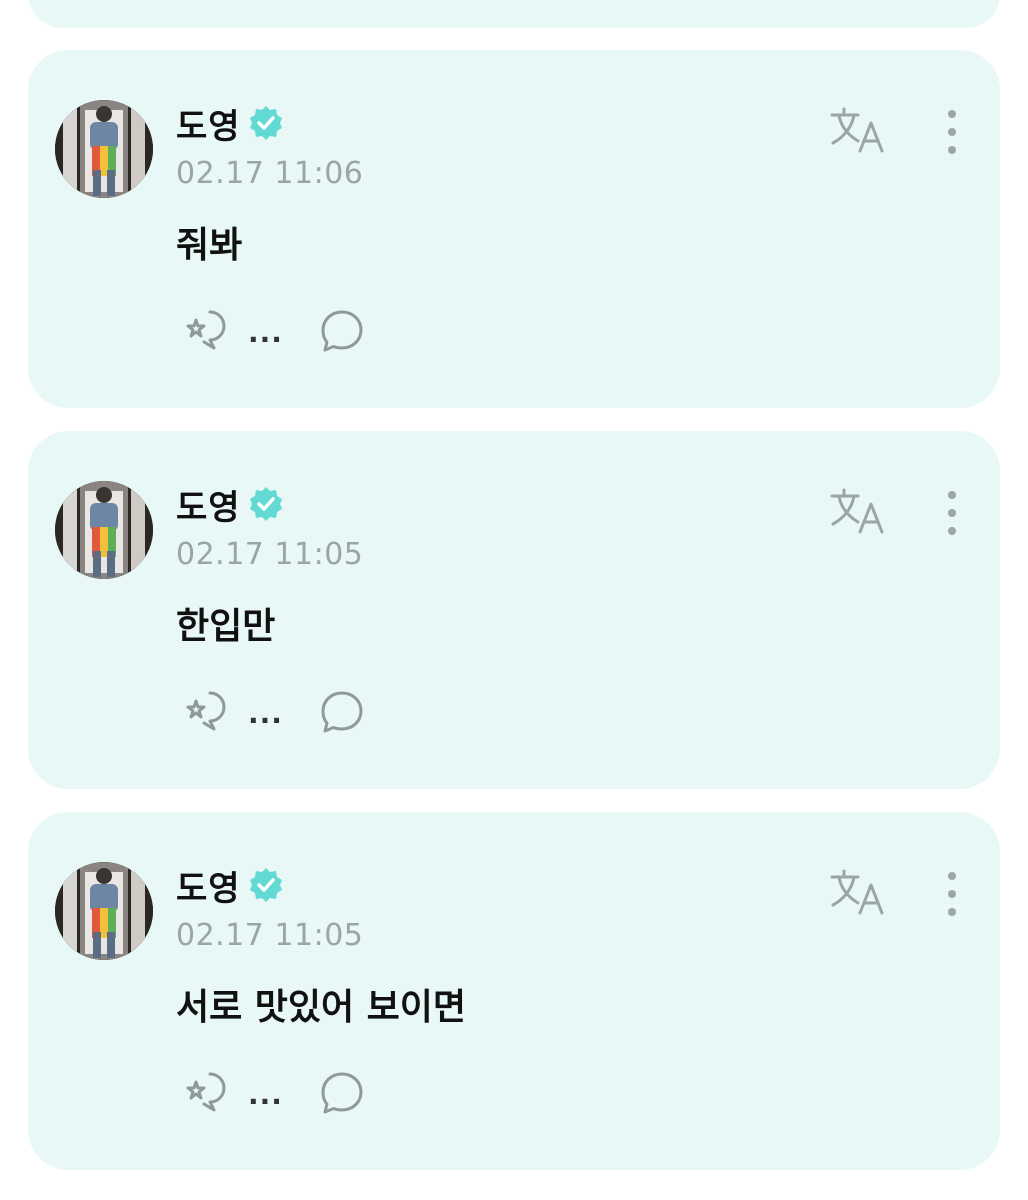 The height and width of the screenshot is (1200, 1028). What do you see at coordinates (270, 173) in the screenshot?
I see `post-time: 02.17 11:06` at bounding box center [270, 173].